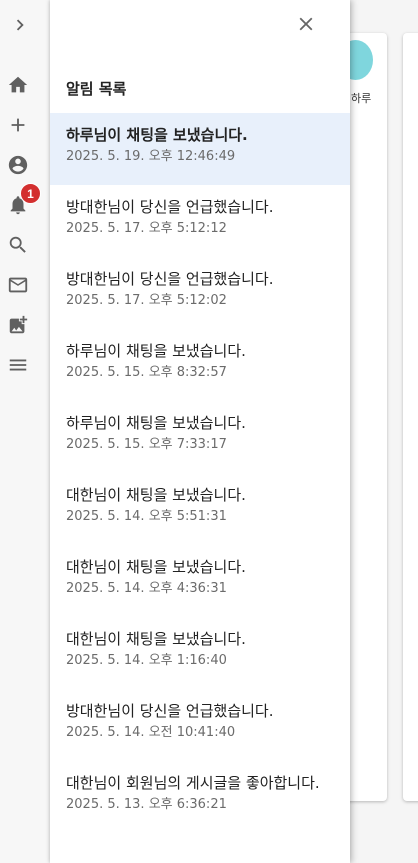 This screenshot has height=863, width=418. Describe the element at coordinates (146, 444) in the screenshot. I see `notification-time: 2025. 5. 15. 오후 7:33:17` at that location.